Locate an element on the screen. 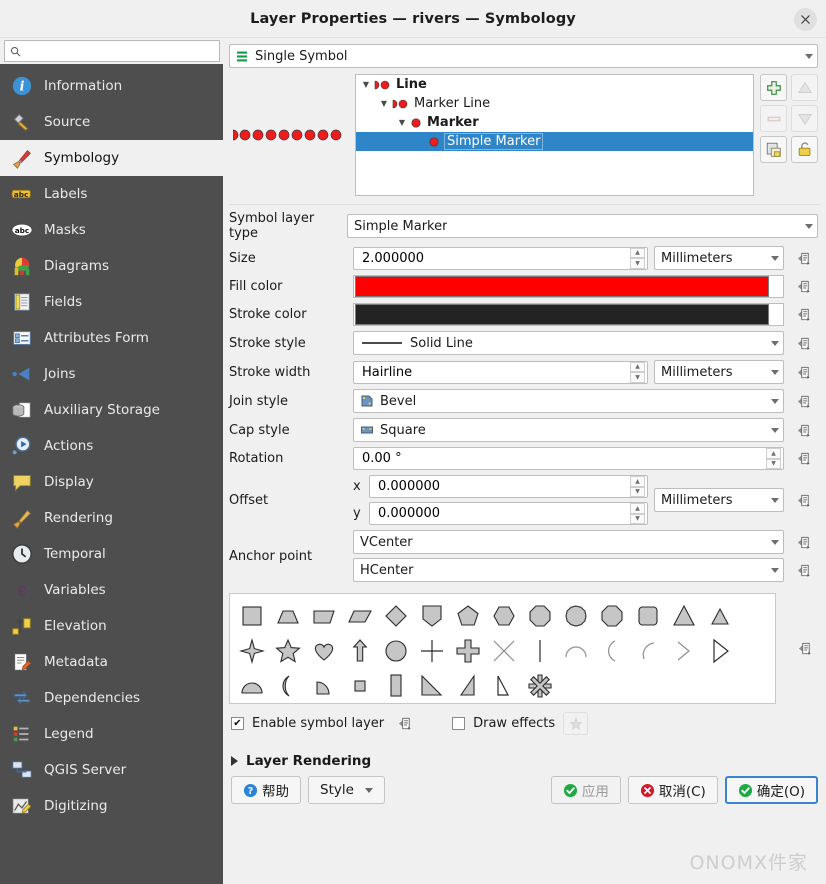 This screenshot has width=826, height=884. symbol-layer-tree: ▼ Line ▼ Marker Line ▼ Marker Simple Marker is located at coordinates (554, 135).